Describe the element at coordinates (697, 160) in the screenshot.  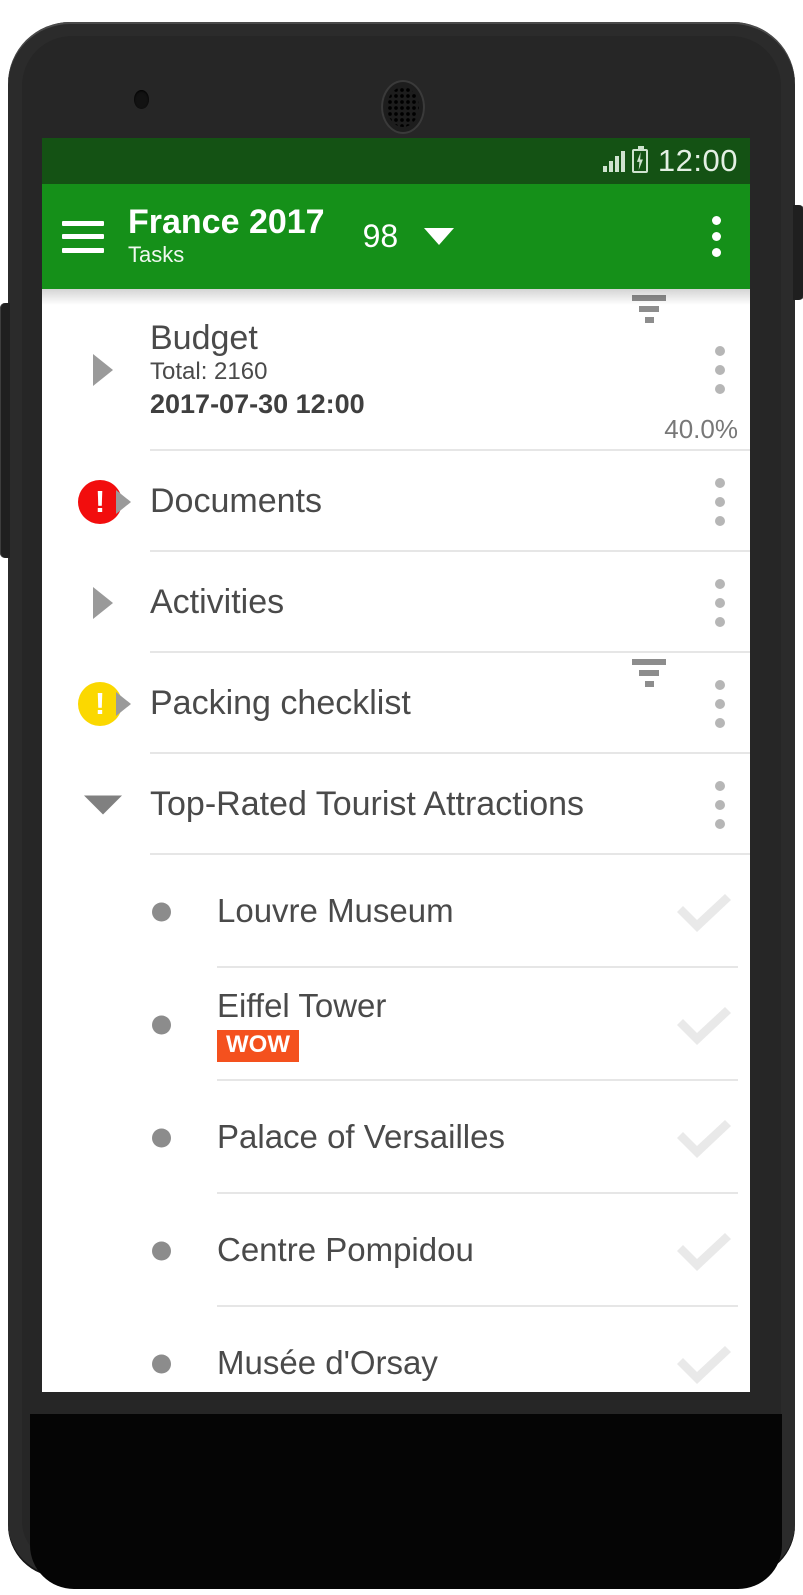
I see `status-bar-time: 12:00` at that location.